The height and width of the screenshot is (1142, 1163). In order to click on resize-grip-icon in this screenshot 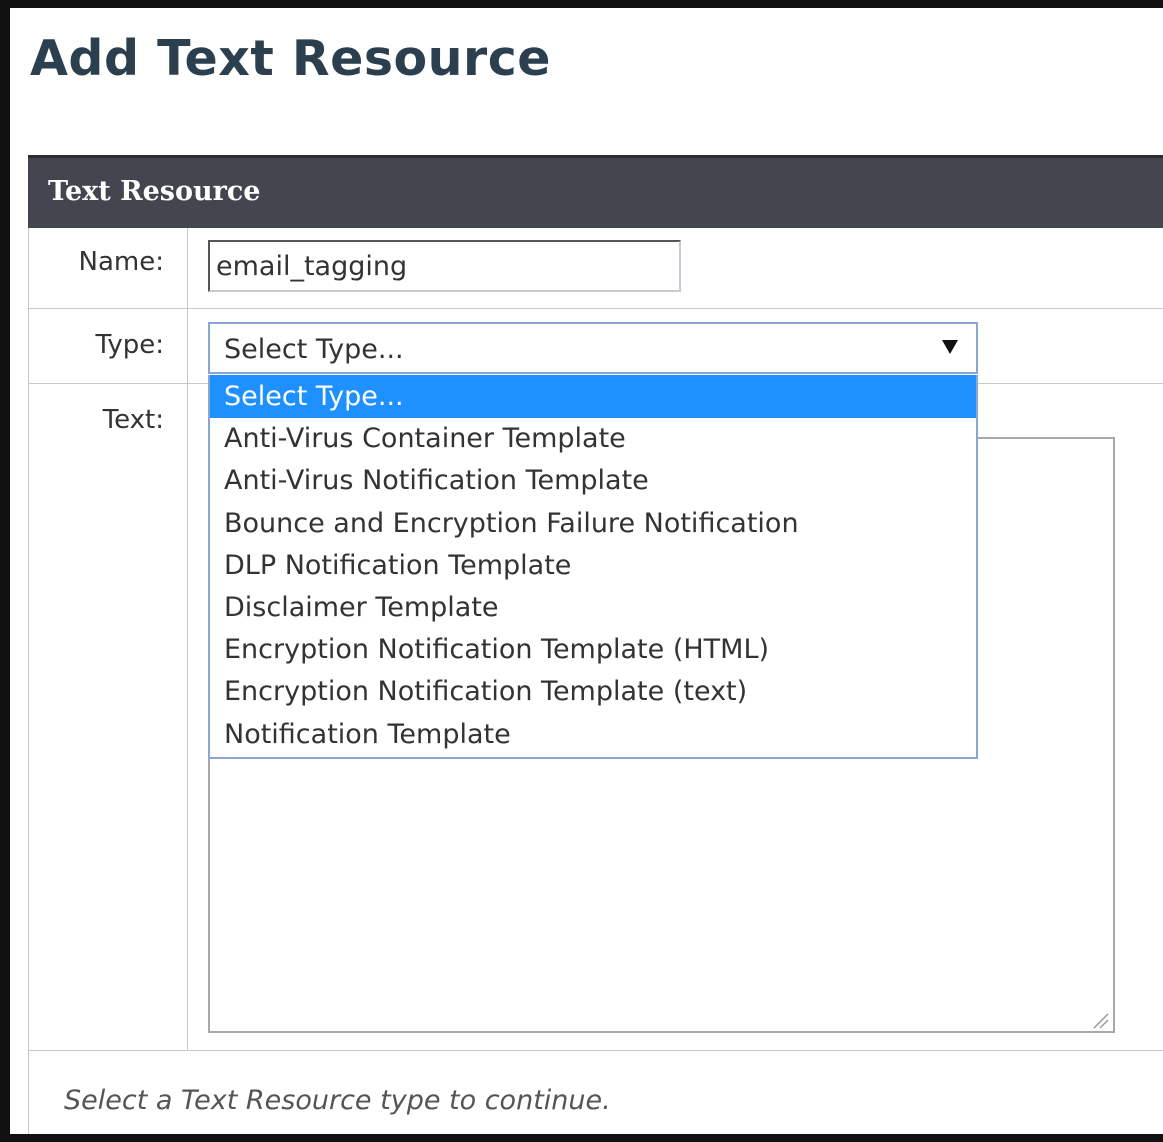, I will do `click(1100, 1020)`.